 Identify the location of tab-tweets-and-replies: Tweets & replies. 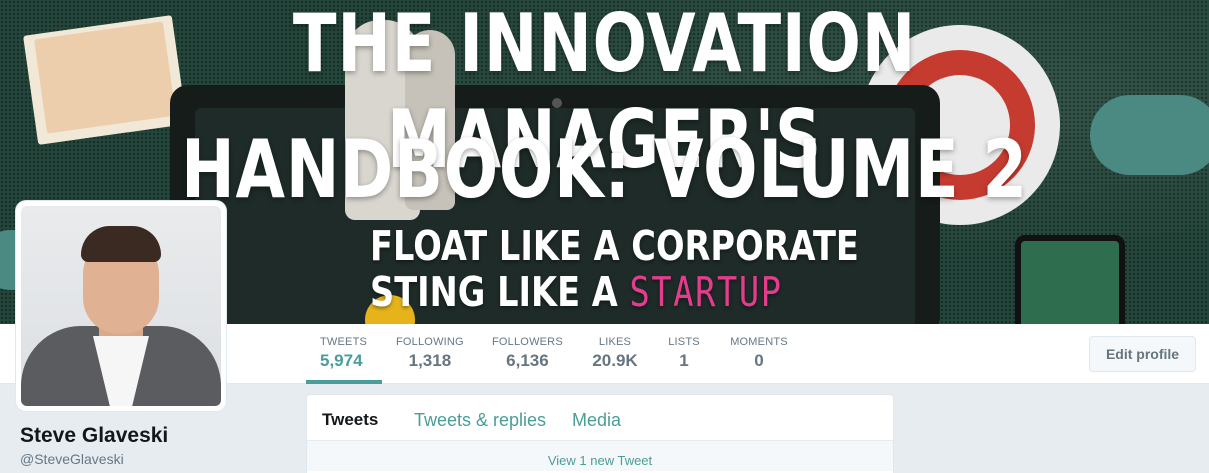
(480, 420).